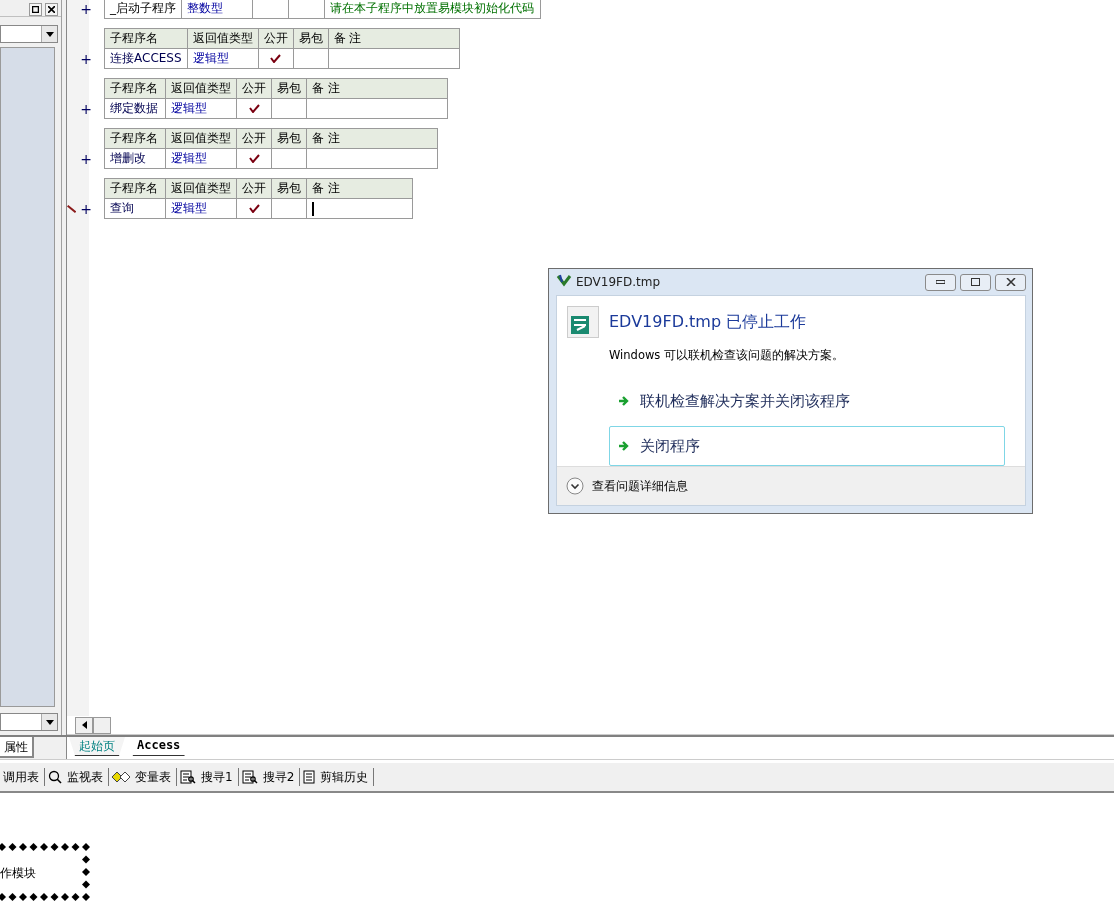 The image size is (1114, 915). What do you see at coordinates (97, 746) in the screenshot?
I see `document-tab: 起始页` at bounding box center [97, 746].